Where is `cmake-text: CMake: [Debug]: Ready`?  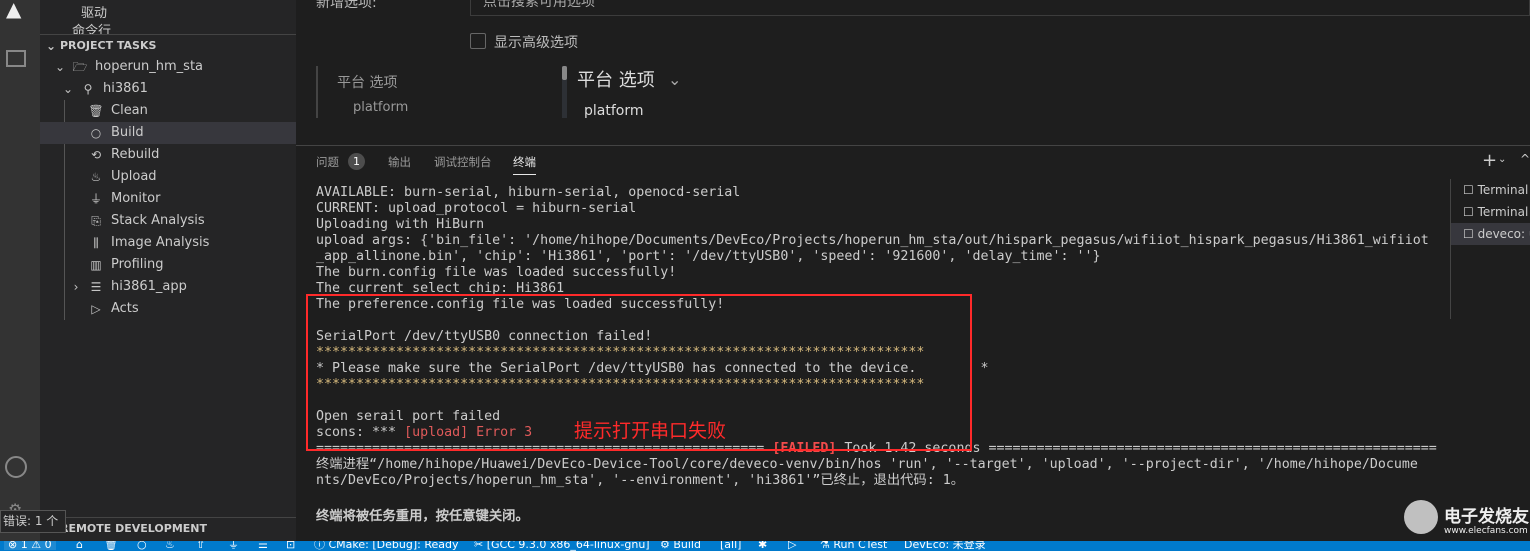 cmake-text: CMake: [Debug]: Ready is located at coordinates (393, 546).